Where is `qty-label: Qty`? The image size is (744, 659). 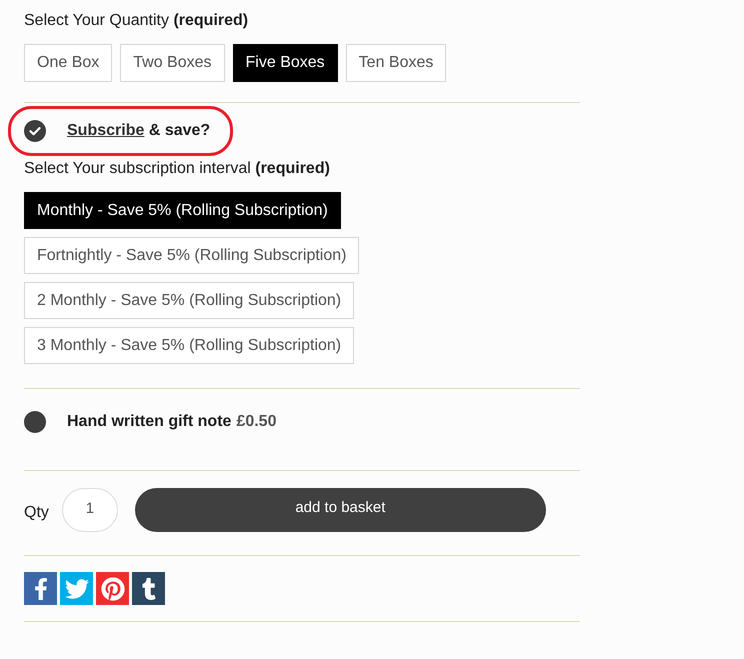
qty-label: Qty is located at coordinates (36, 513).